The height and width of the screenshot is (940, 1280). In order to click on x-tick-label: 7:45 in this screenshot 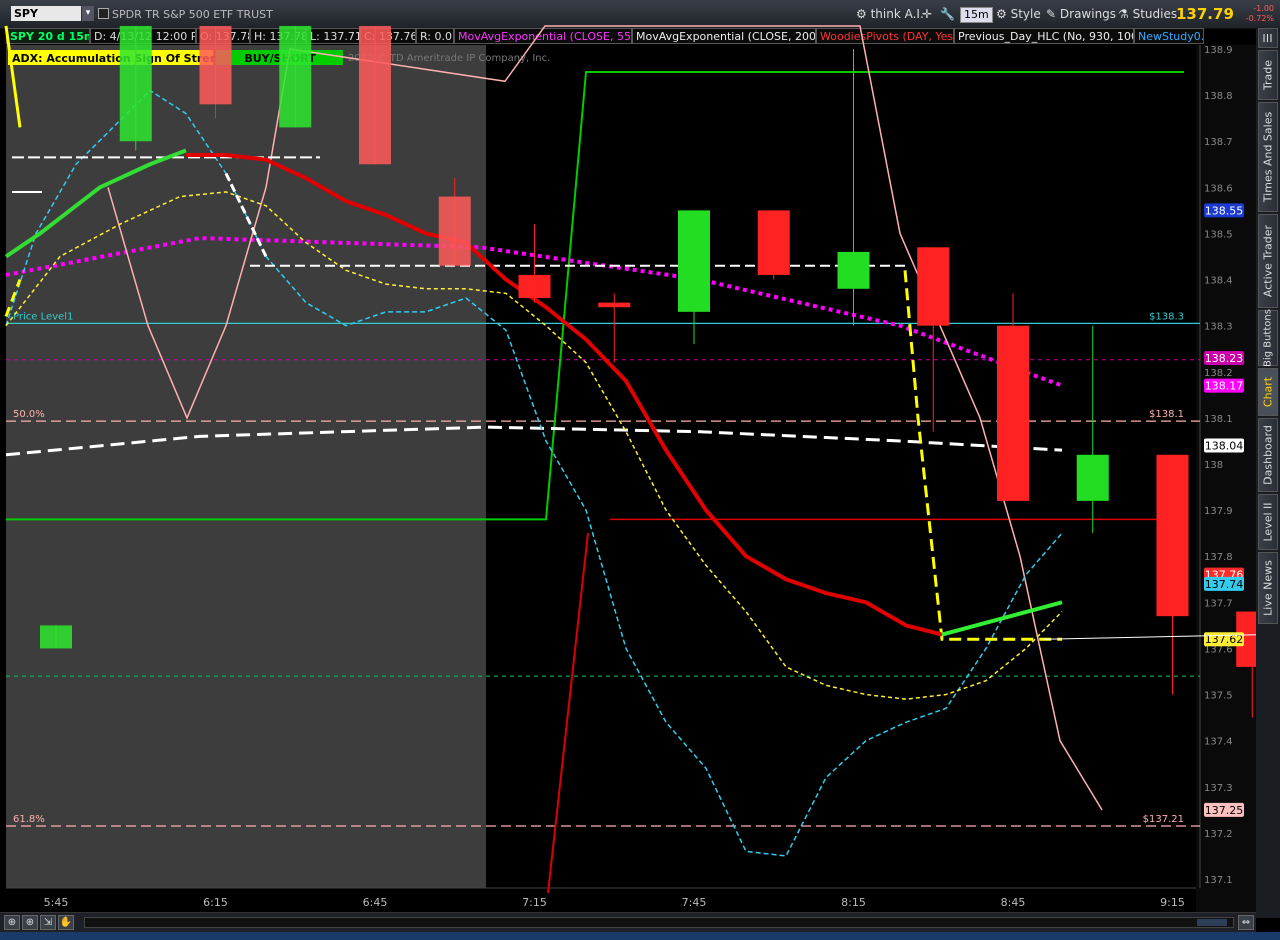, I will do `click(694, 902)`.